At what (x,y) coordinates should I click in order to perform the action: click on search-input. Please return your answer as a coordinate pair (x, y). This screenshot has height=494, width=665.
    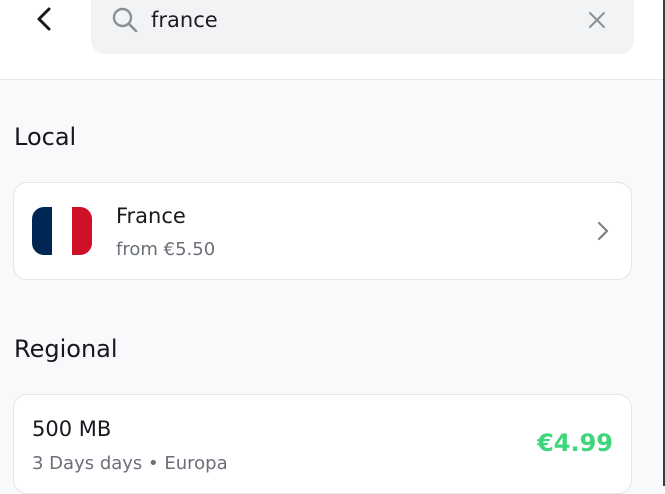
    Looking at the image, I should click on (361, 20).